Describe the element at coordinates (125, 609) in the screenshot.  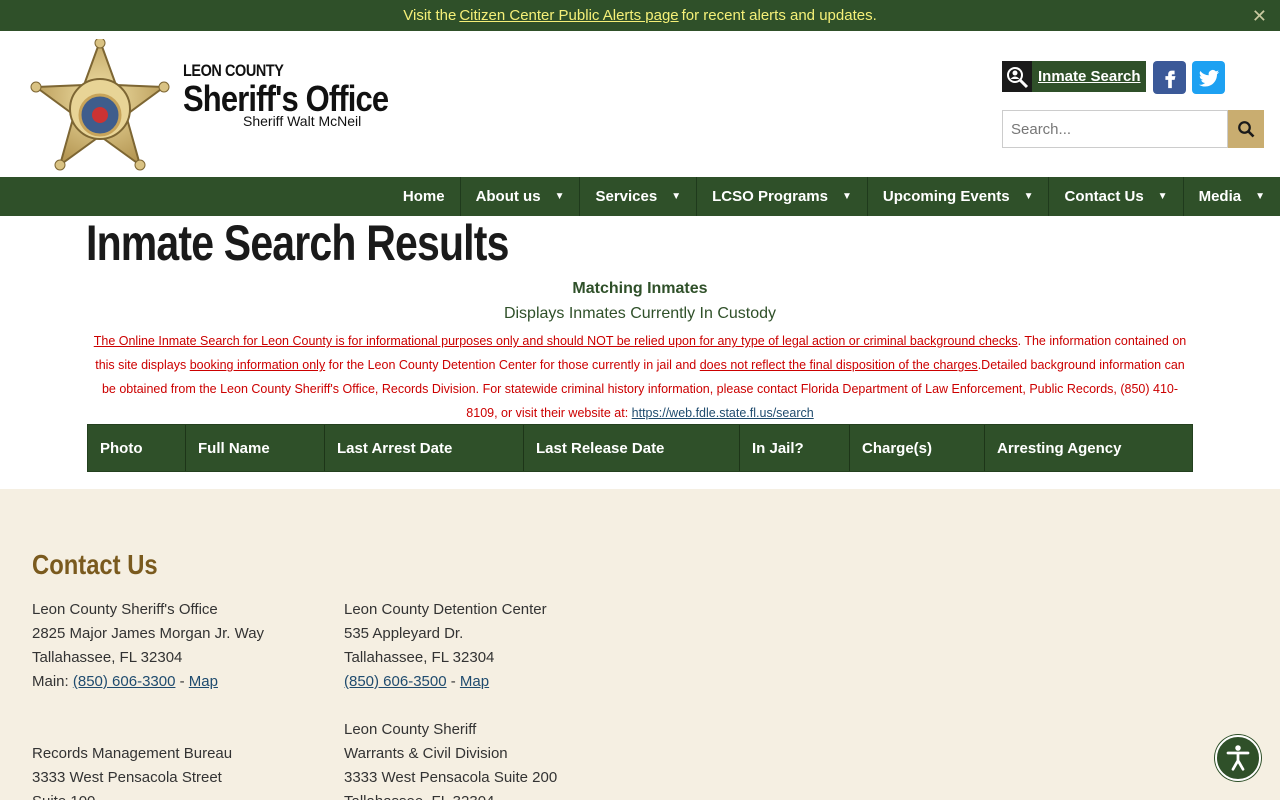
I see `office-name: Leon County Sheriff's Office` at that location.